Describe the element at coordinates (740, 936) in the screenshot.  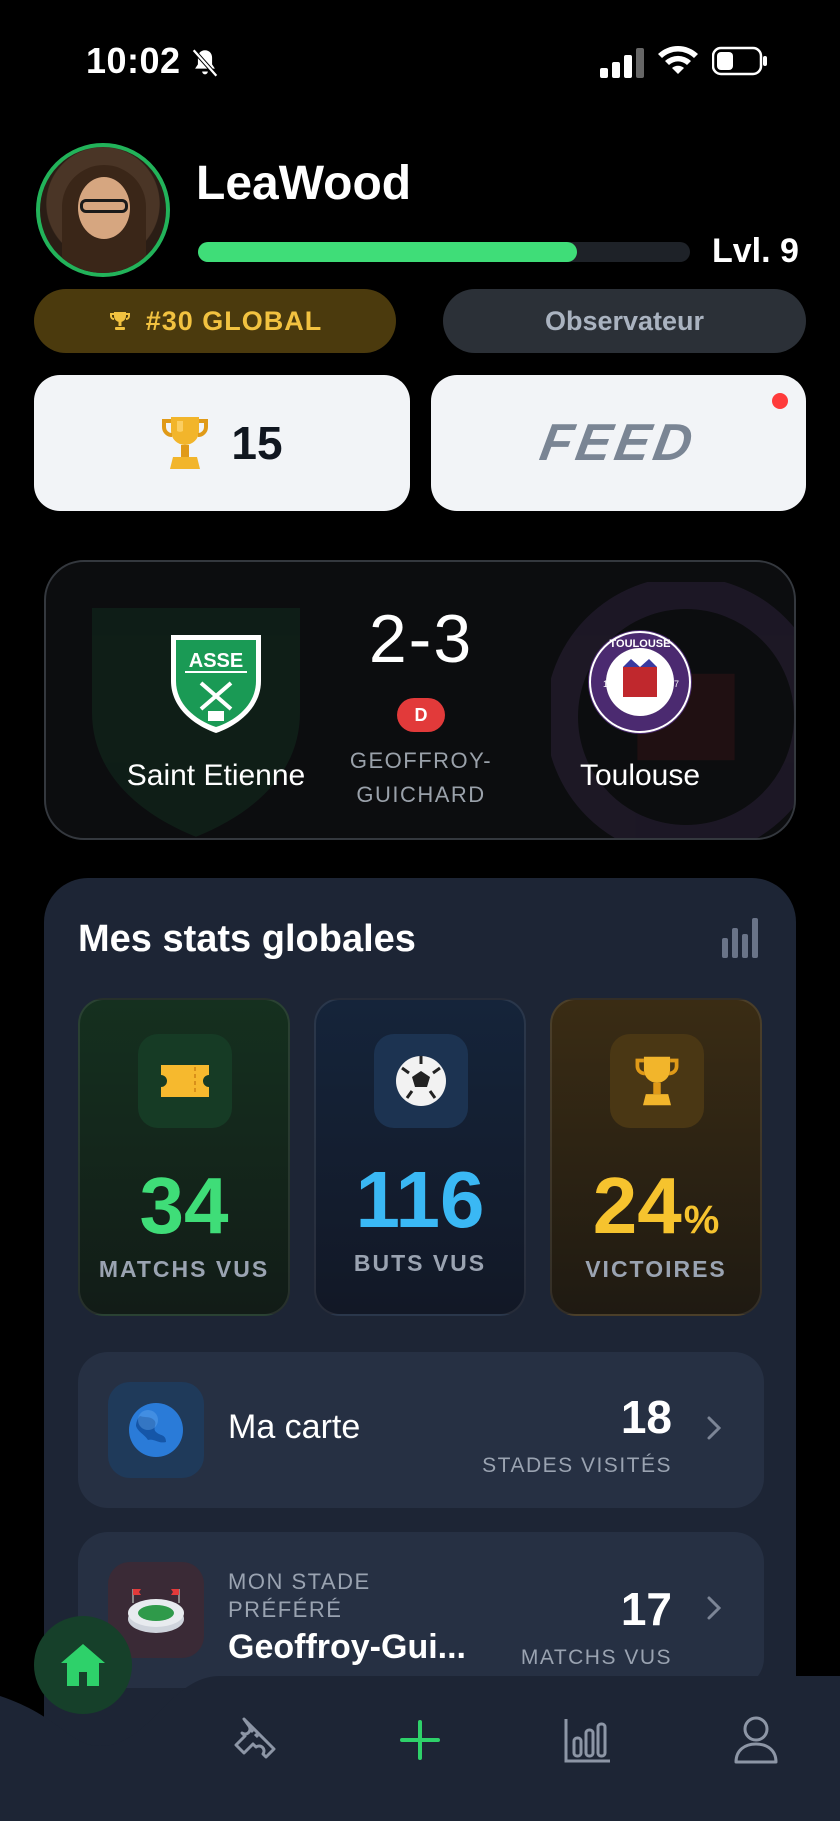
I see `bar-chart-icon` at that location.